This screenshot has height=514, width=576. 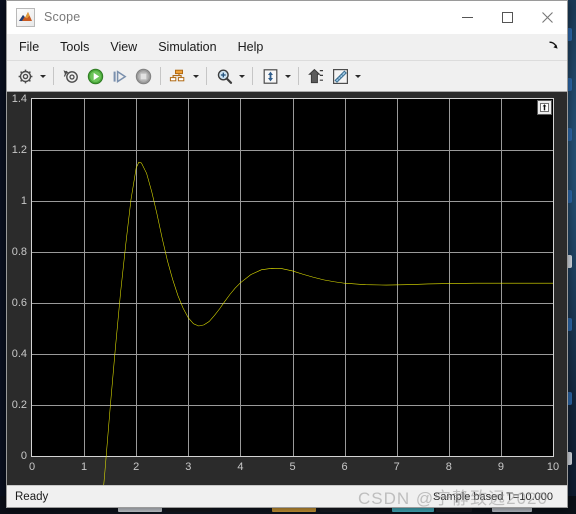 I want to click on close-icon, so click(x=547, y=17).